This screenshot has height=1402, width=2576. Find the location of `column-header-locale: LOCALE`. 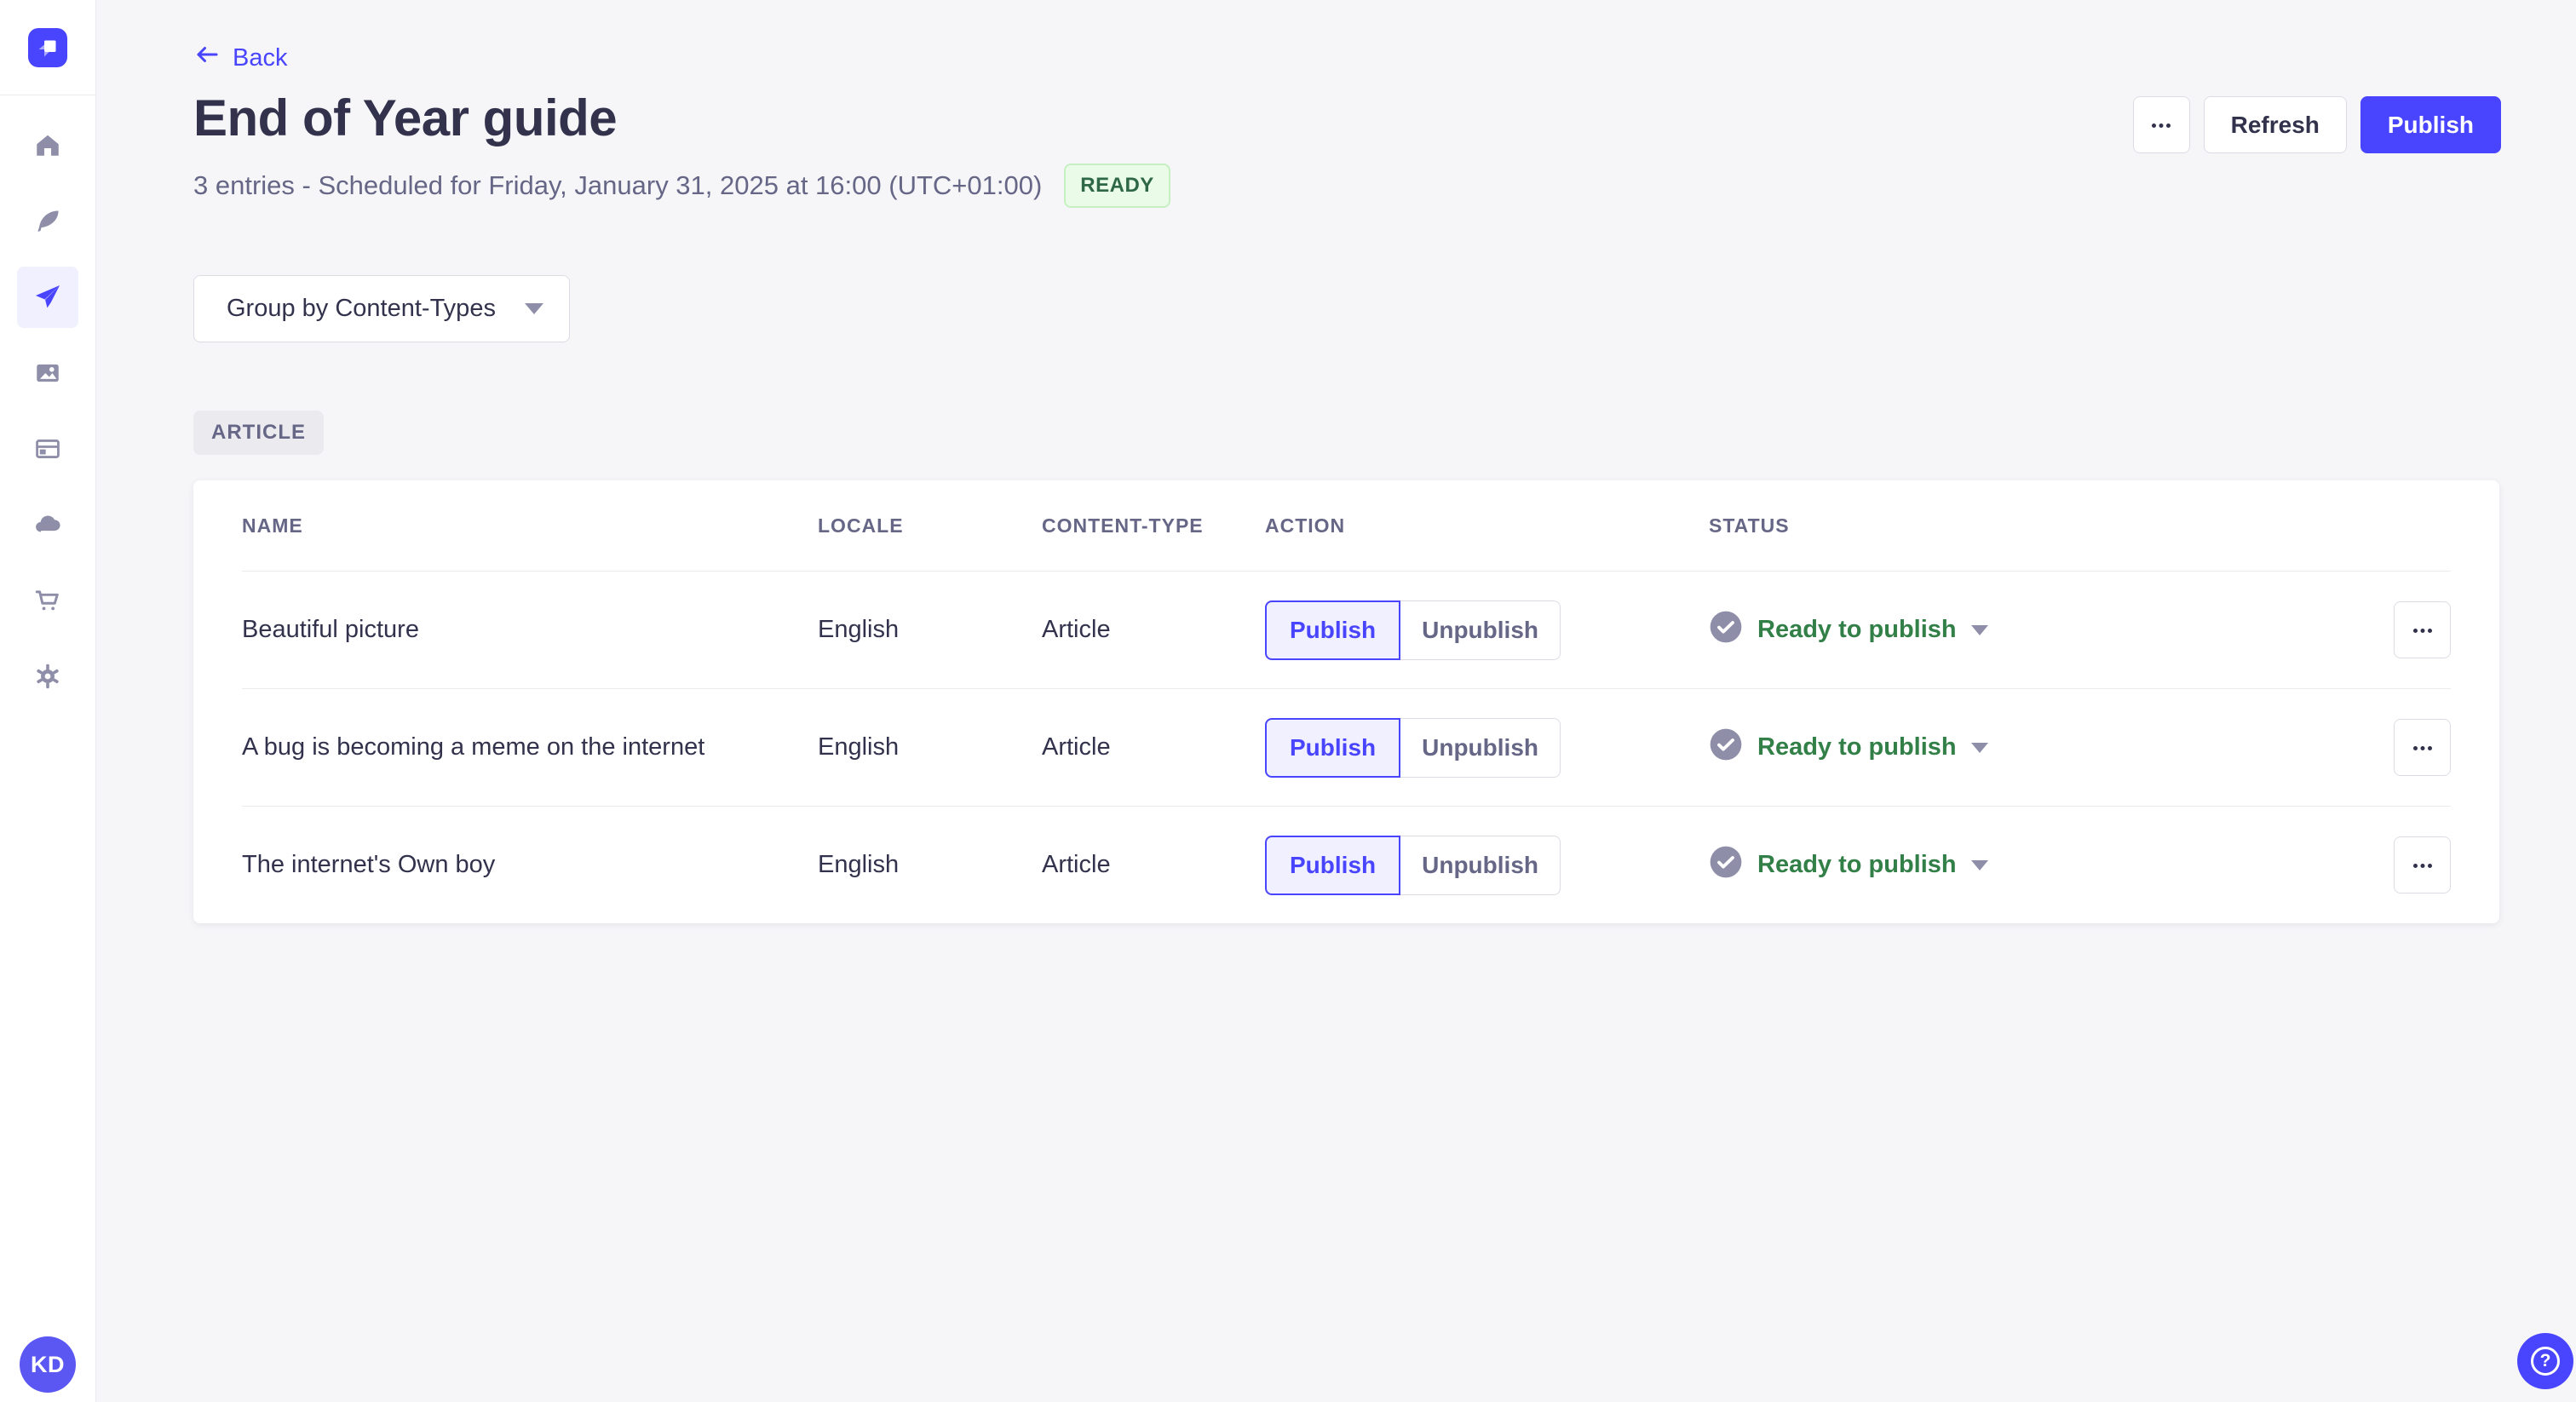

column-header-locale: LOCALE is located at coordinates (861, 525).